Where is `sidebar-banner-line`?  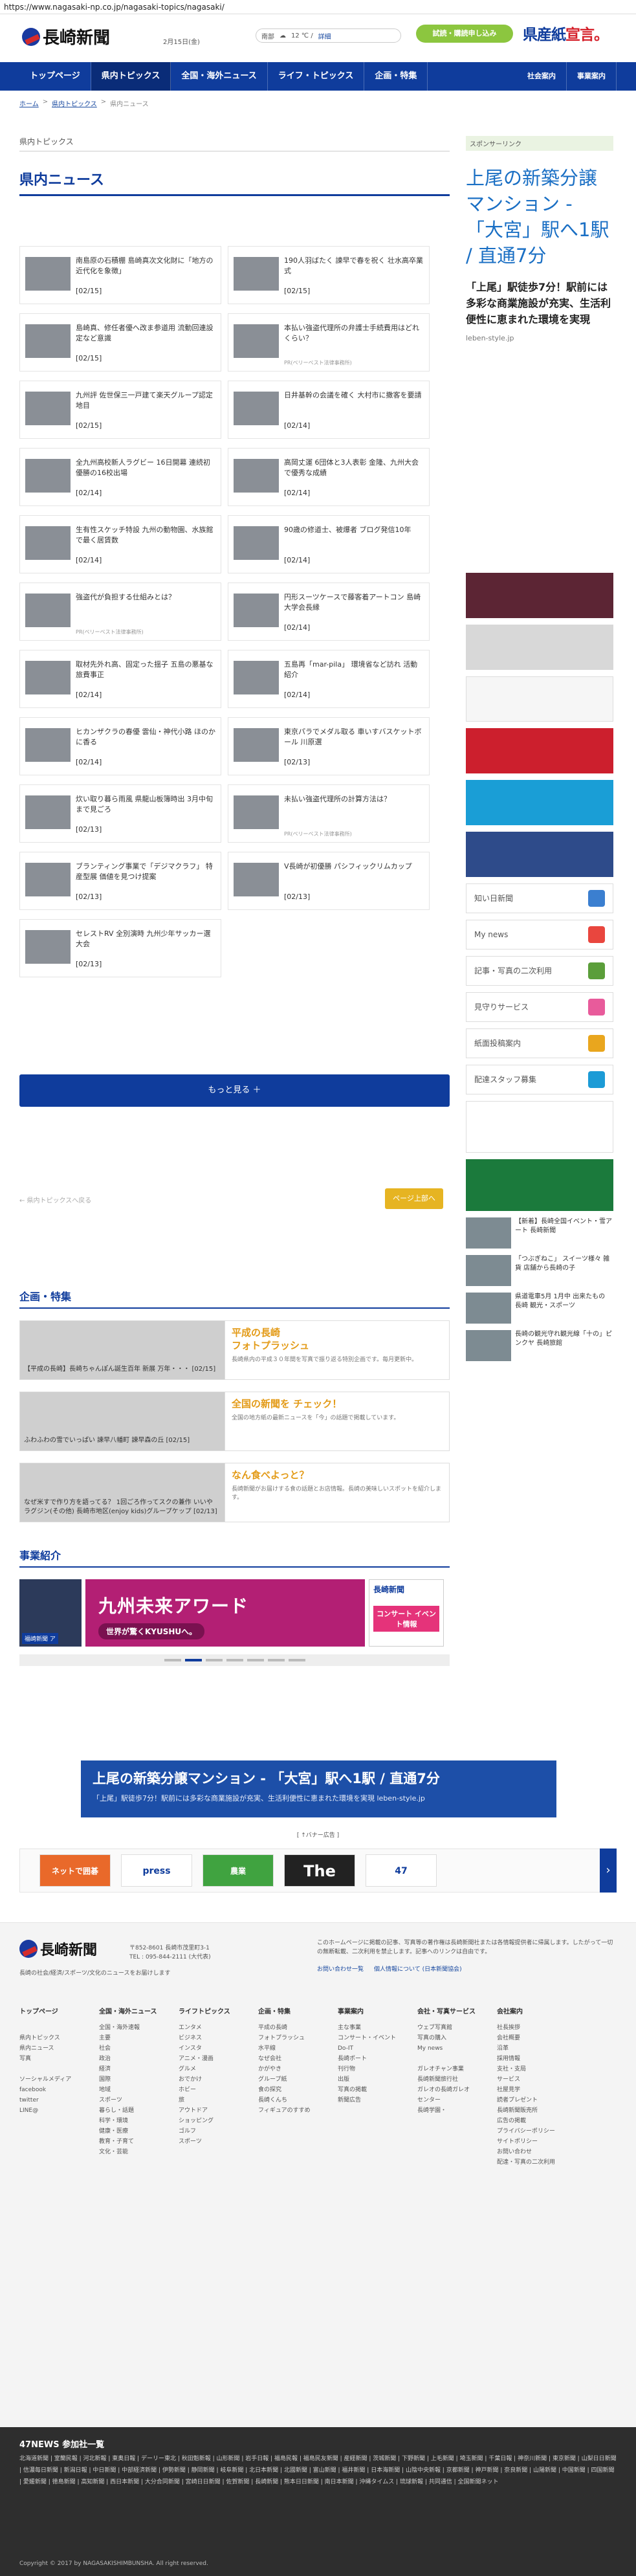 sidebar-banner-line is located at coordinates (539, 1127).